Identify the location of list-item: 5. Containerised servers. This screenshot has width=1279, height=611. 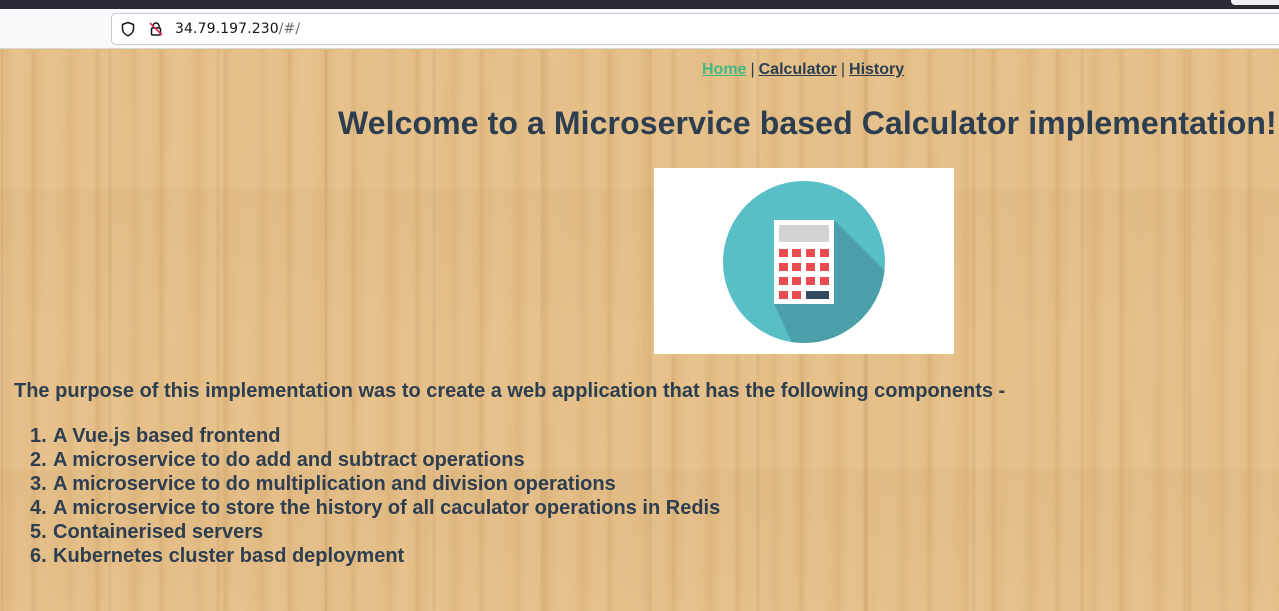
(375, 532).